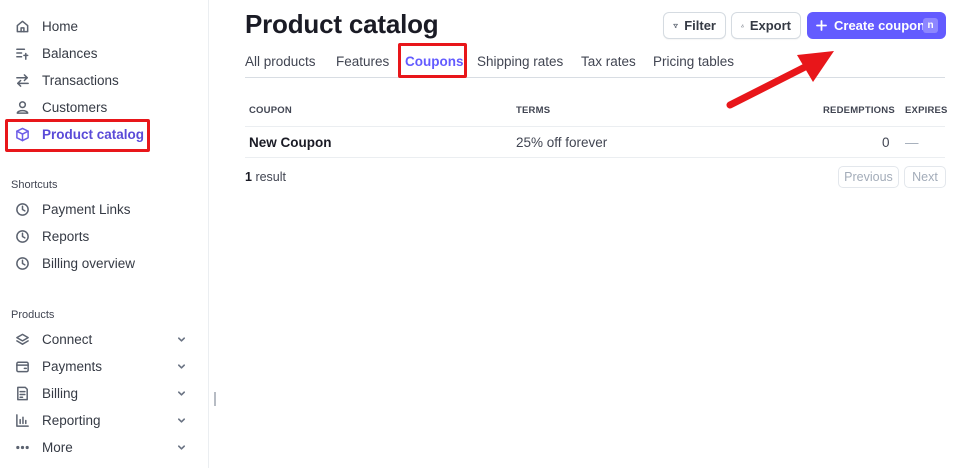  What do you see at coordinates (271, 177) in the screenshot?
I see `result-count-label: result` at bounding box center [271, 177].